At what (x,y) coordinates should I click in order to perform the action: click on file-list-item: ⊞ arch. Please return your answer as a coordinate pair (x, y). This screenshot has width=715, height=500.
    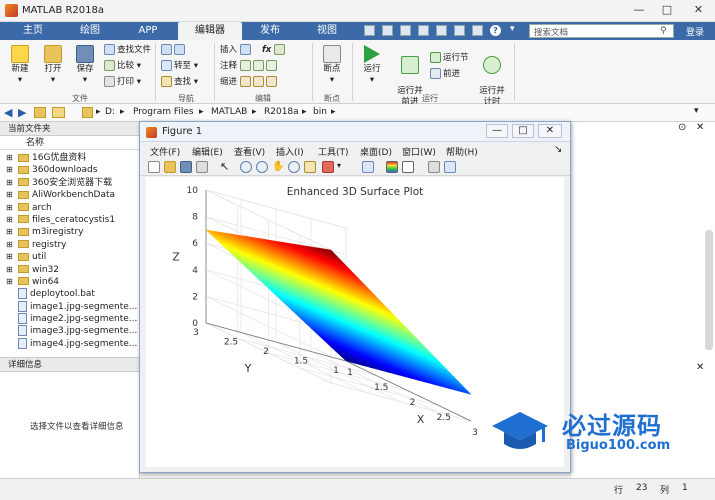
    Looking at the image, I should click on (72, 208).